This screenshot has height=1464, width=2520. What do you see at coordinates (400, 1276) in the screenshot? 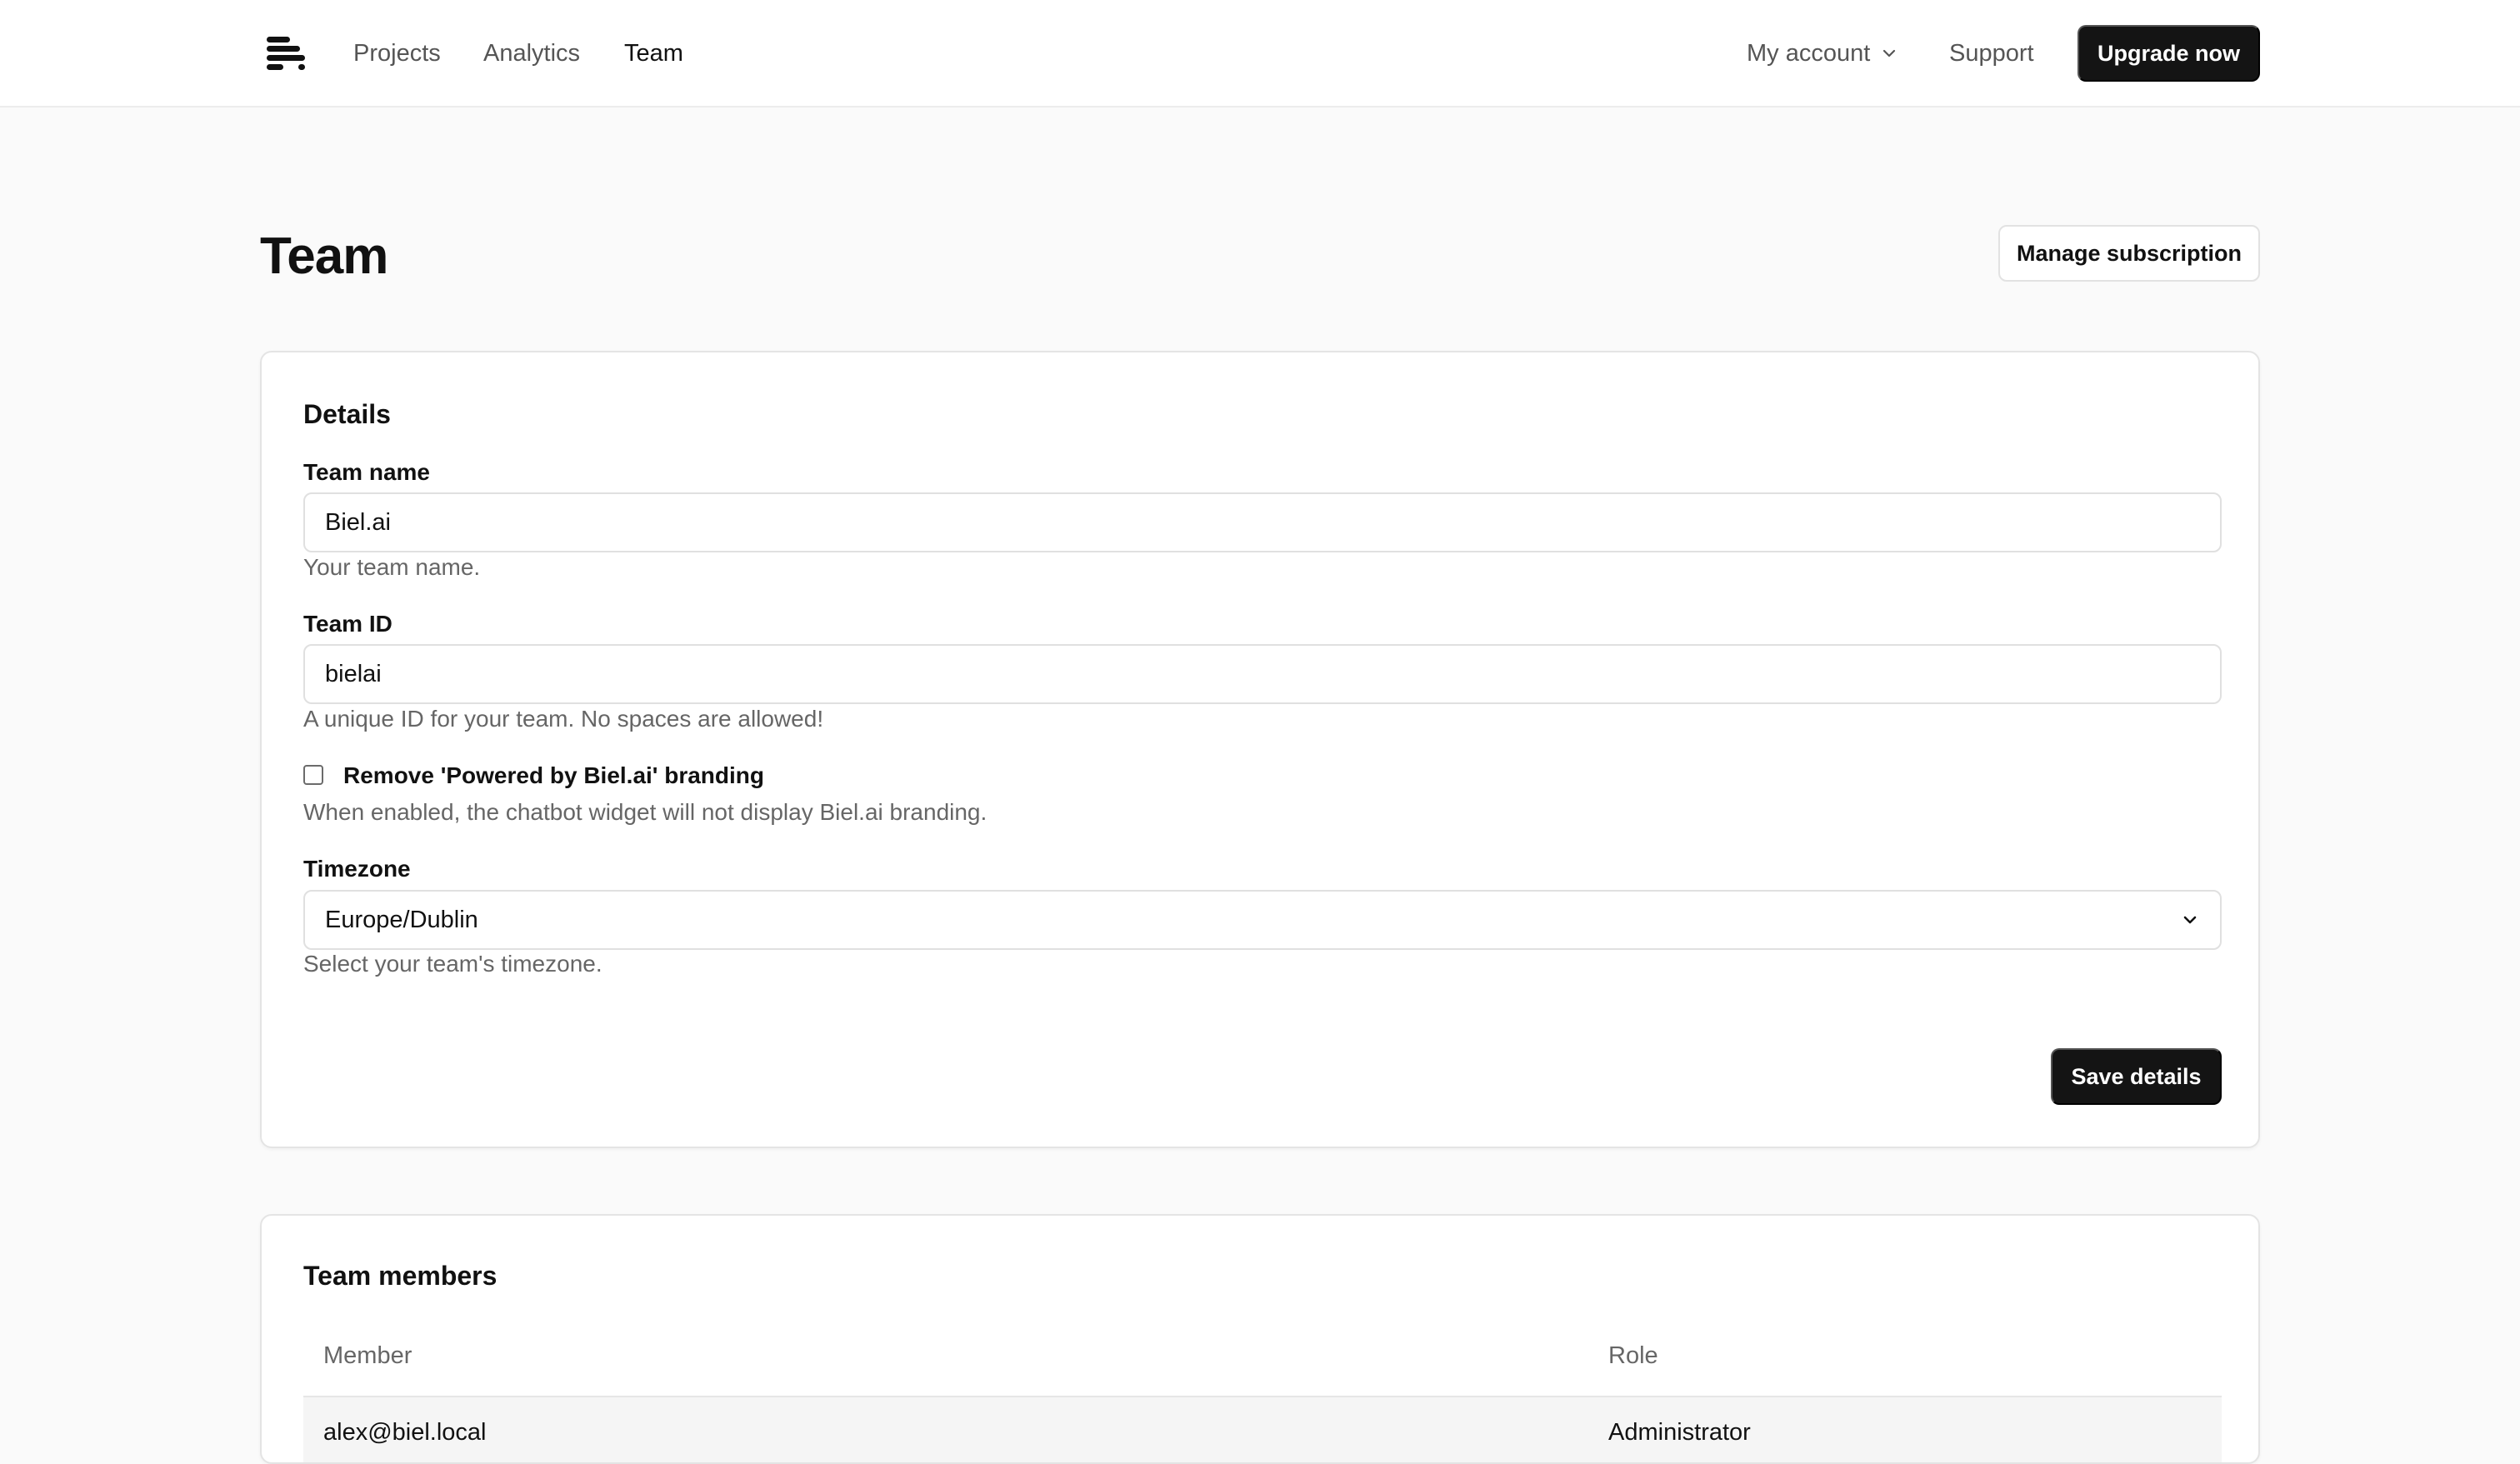
I see `team-members-title: Team members` at bounding box center [400, 1276].